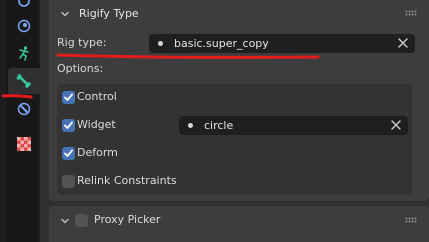 The height and width of the screenshot is (242, 429). I want to click on annotation-overlay, so click(160, 76).